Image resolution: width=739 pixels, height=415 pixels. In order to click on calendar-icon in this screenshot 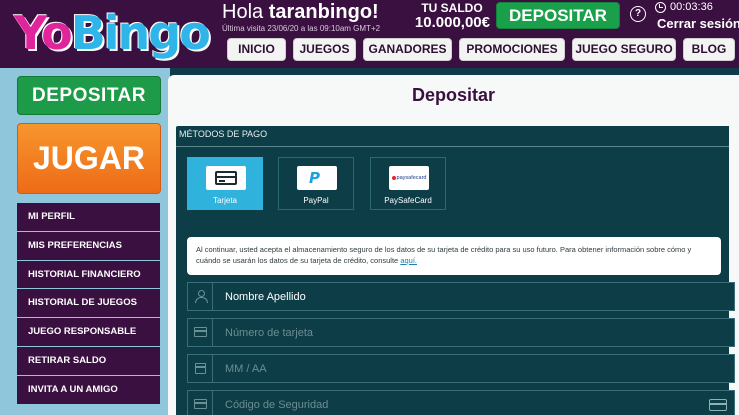, I will do `click(200, 368)`.